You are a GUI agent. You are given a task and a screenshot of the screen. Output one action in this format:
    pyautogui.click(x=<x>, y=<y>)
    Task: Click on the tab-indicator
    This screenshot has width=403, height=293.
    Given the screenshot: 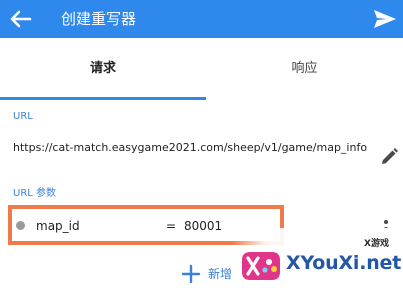 What is the action you would take?
    pyautogui.click(x=103, y=98)
    